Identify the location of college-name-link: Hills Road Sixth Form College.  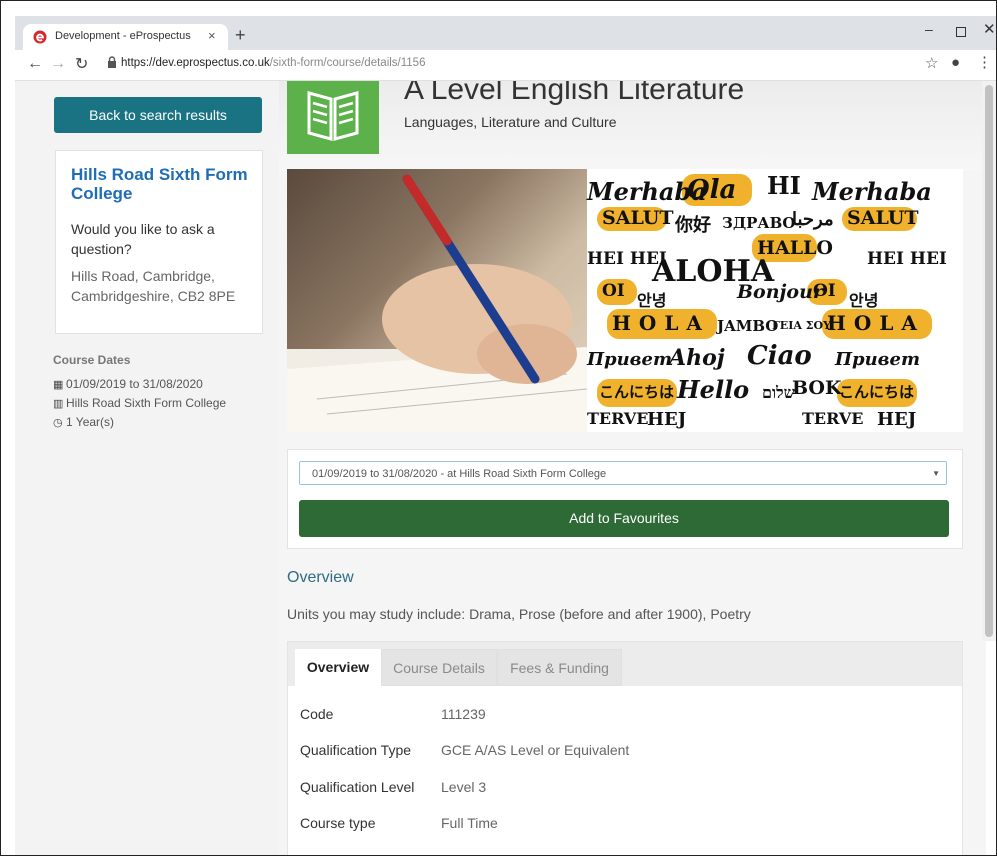
(161, 184).